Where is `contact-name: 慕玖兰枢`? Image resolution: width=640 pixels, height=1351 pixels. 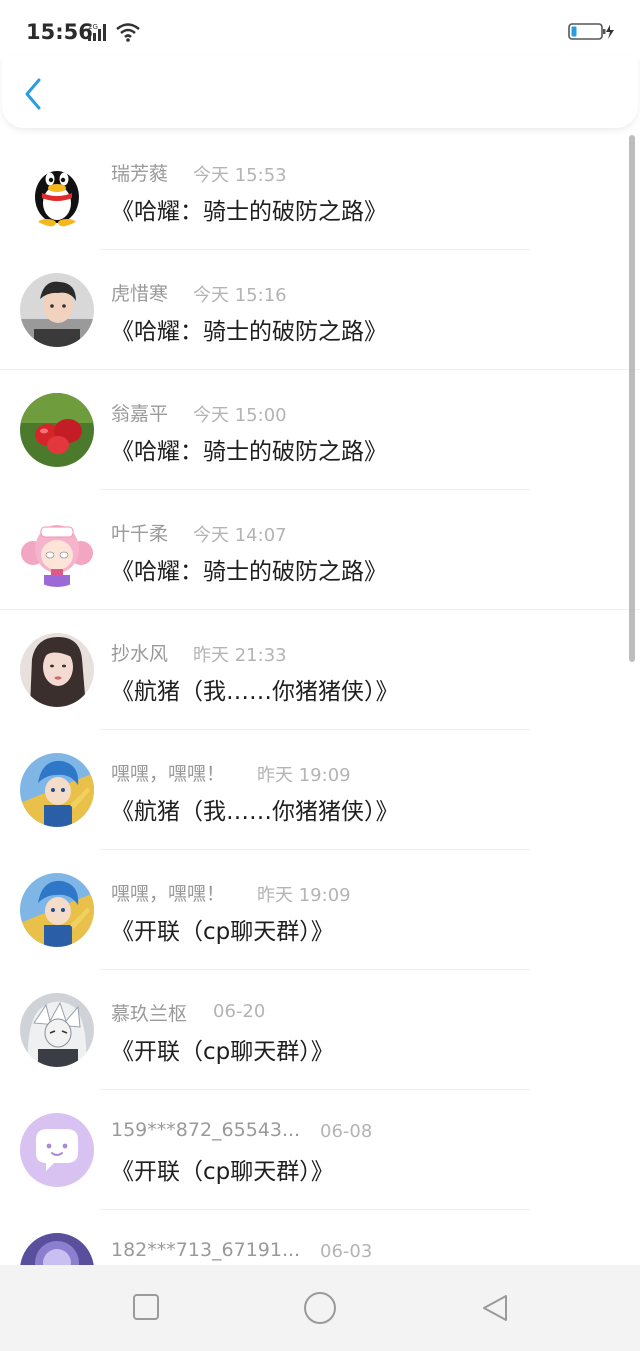 contact-name: 慕玖兰枢 is located at coordinates (149, 1014).